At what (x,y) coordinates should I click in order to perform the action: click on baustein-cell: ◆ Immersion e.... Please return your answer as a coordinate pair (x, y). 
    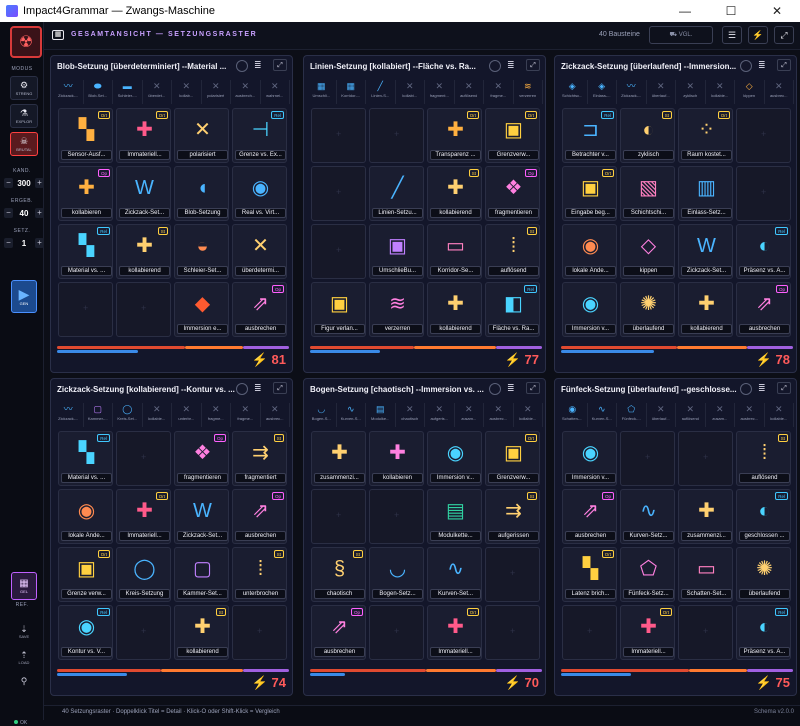
    Looking at the image, I should click on (201, 309).